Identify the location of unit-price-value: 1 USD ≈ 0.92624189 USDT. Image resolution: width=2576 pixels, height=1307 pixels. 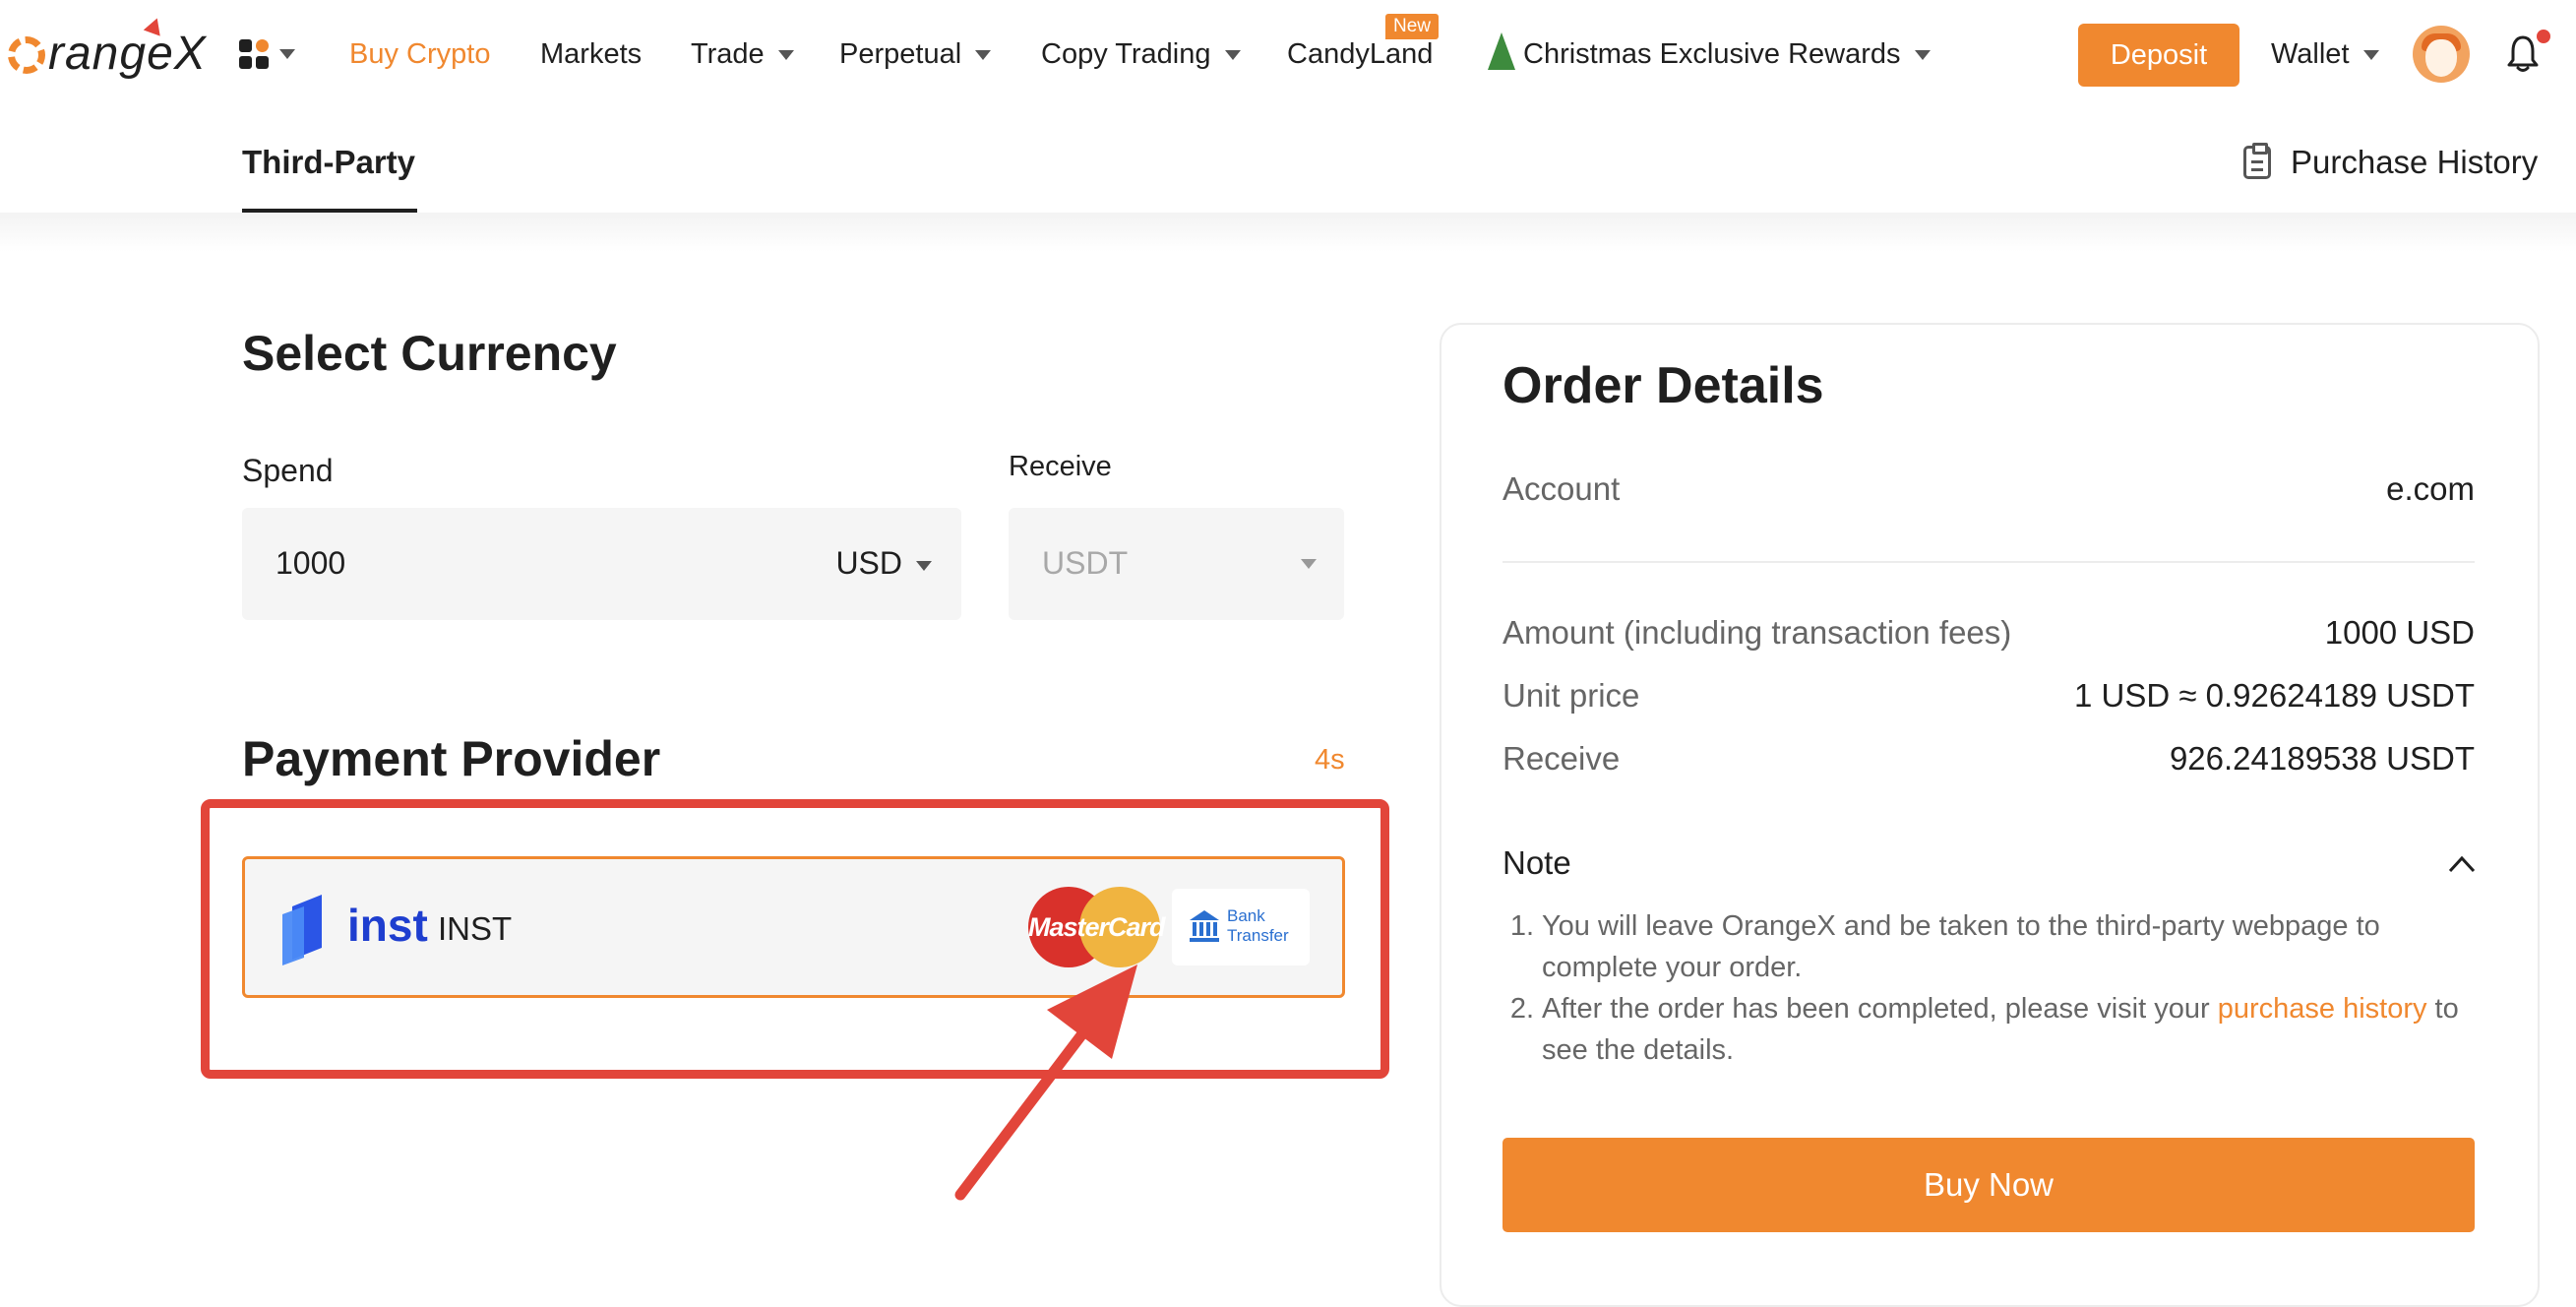
(2274, 695).